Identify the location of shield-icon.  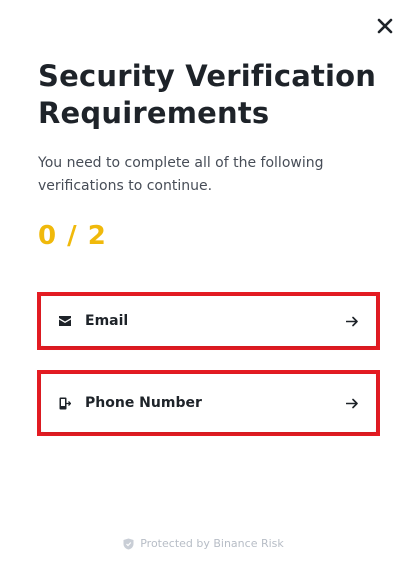
(128, 544).